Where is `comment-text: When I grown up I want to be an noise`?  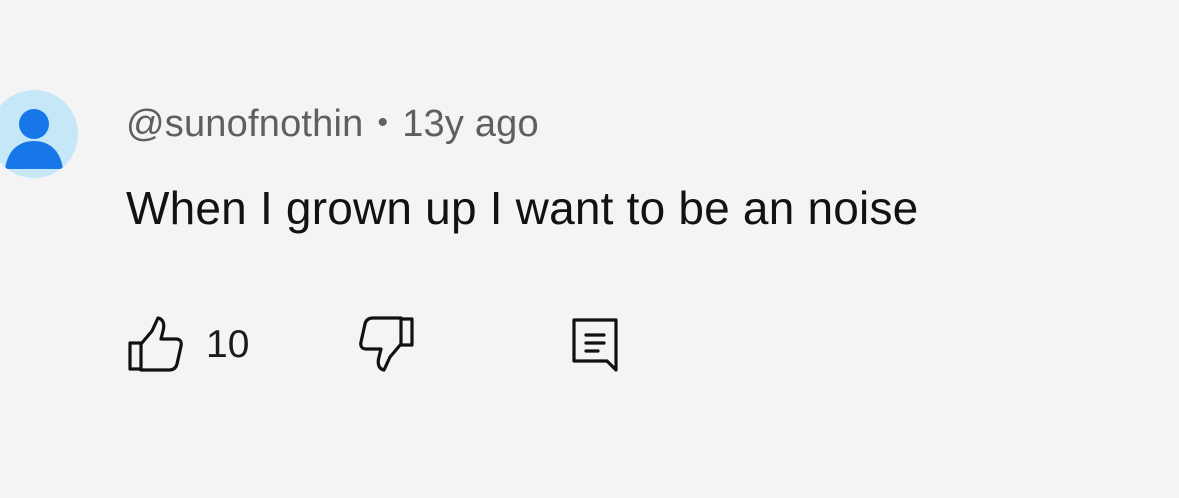 comment-text: When I grown up I want to be an noise is located at coordinates (522, 208).